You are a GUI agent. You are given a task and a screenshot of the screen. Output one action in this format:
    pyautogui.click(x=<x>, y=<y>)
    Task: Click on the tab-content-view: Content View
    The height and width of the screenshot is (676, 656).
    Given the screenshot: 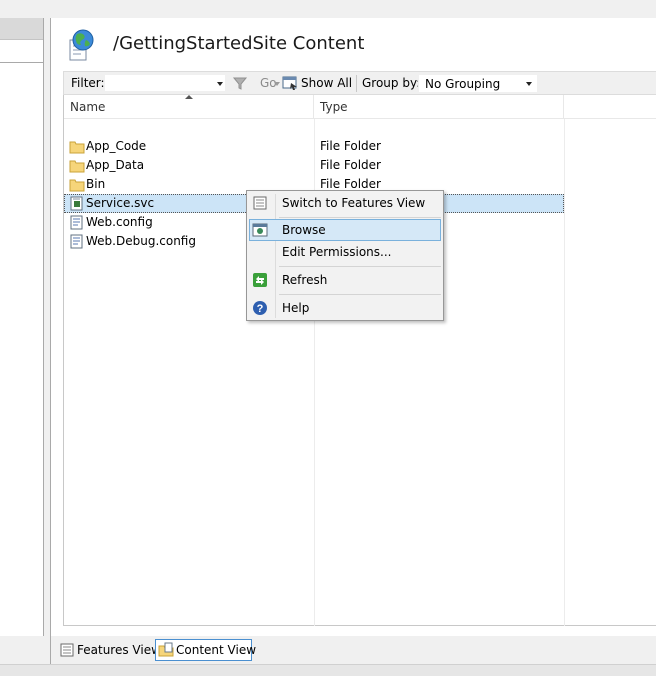 What is the action you would take?
    pyautogui.click(x=205, y=650)
    